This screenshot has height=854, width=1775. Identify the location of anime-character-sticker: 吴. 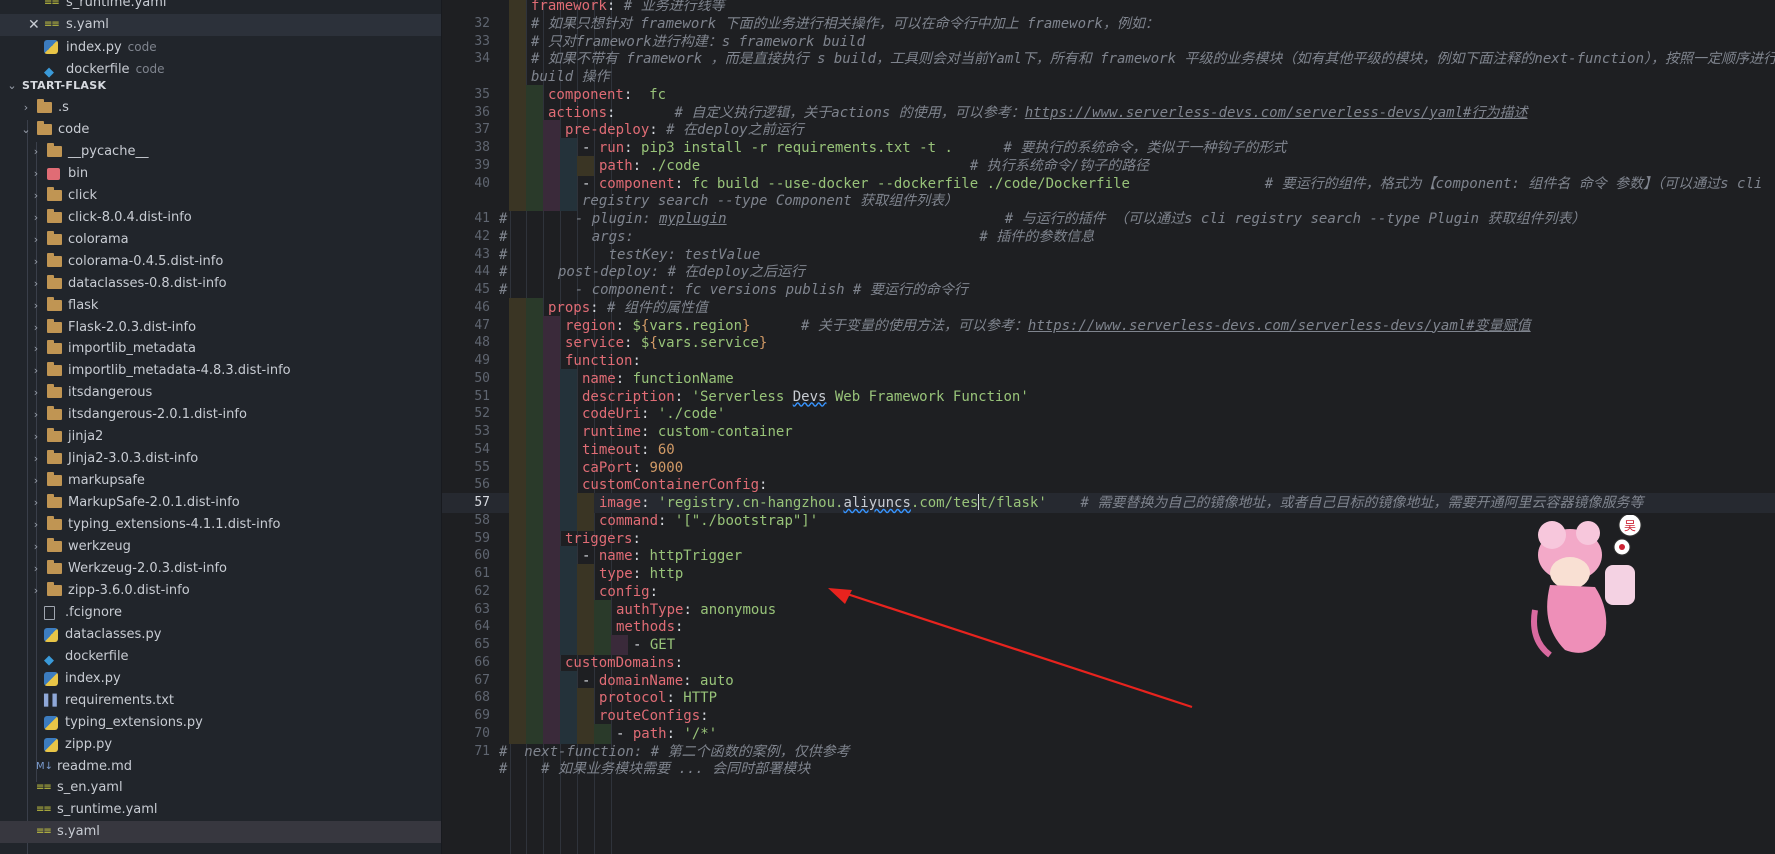
(1586, 586).